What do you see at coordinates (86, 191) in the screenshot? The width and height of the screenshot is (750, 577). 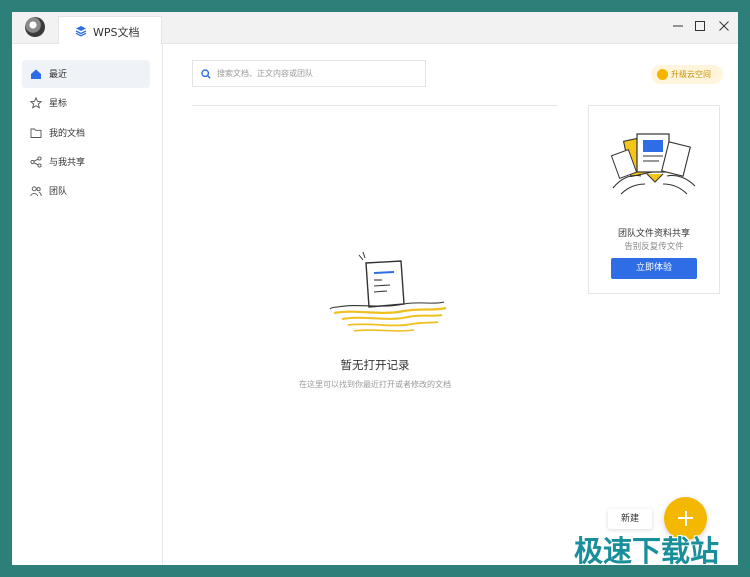 I see `sidebar-item-team: 团队` at bounding box center [86, 191].